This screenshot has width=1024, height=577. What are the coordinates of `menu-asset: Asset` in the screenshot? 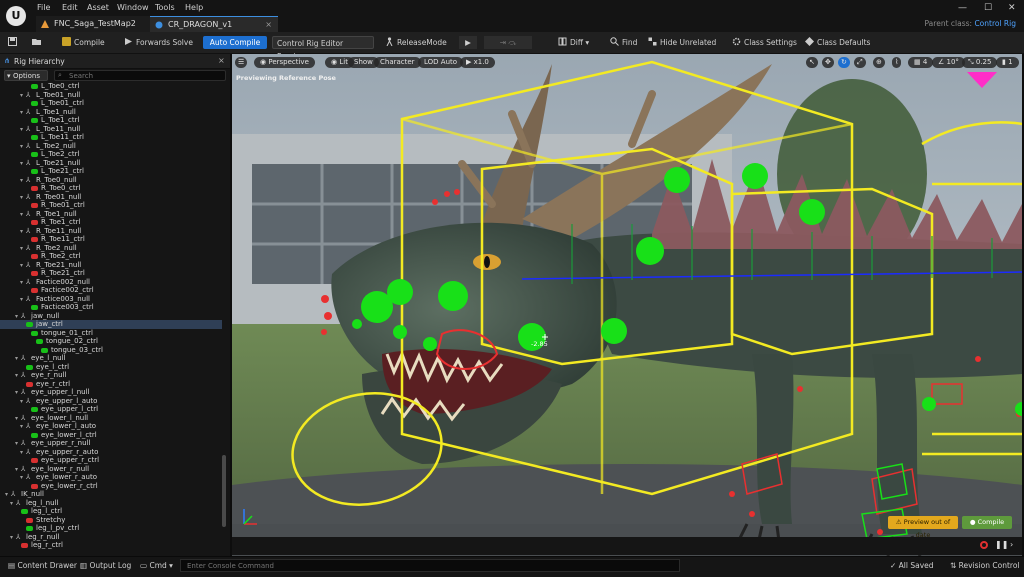 It's located at (98, 7).